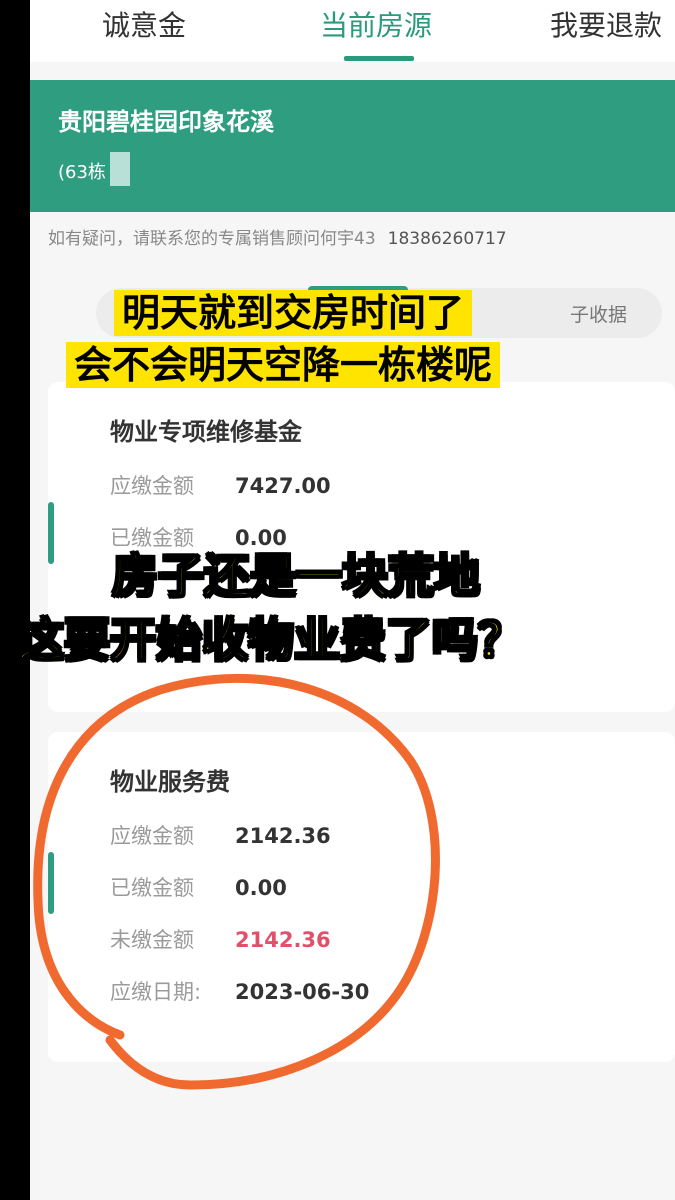  I want to click on contact-info: 如有疑问，请联系您的专属销售顾问何宇43 18386260717, so click(277, 236).